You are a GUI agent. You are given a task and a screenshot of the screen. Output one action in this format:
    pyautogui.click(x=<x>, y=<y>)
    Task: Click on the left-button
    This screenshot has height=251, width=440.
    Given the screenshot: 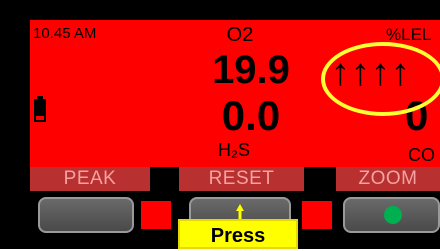 What is the action you would take?
    pyautogui.click(x=86, y=215)
    